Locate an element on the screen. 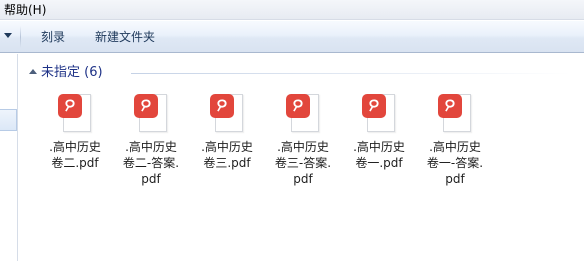 This screenshot has height=261, width=584. toolbar-separator is located at coordinates (20, 37).